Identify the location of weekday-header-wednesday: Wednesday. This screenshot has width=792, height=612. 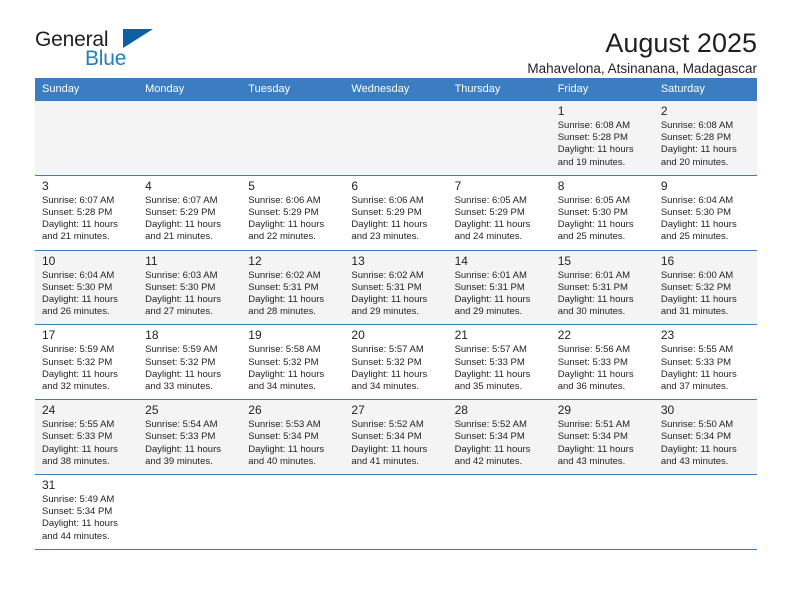
(396, 89).